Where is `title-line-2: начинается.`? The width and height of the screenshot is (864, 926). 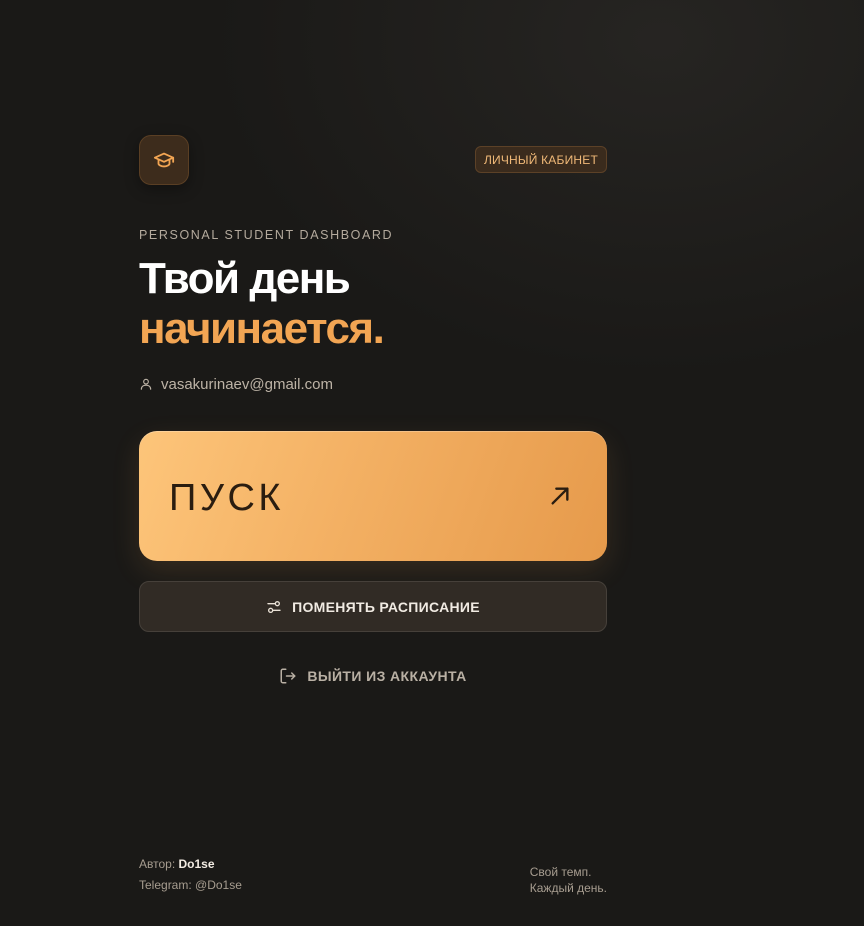 title-line-2: начинается. is located at coordinates (262, 328).